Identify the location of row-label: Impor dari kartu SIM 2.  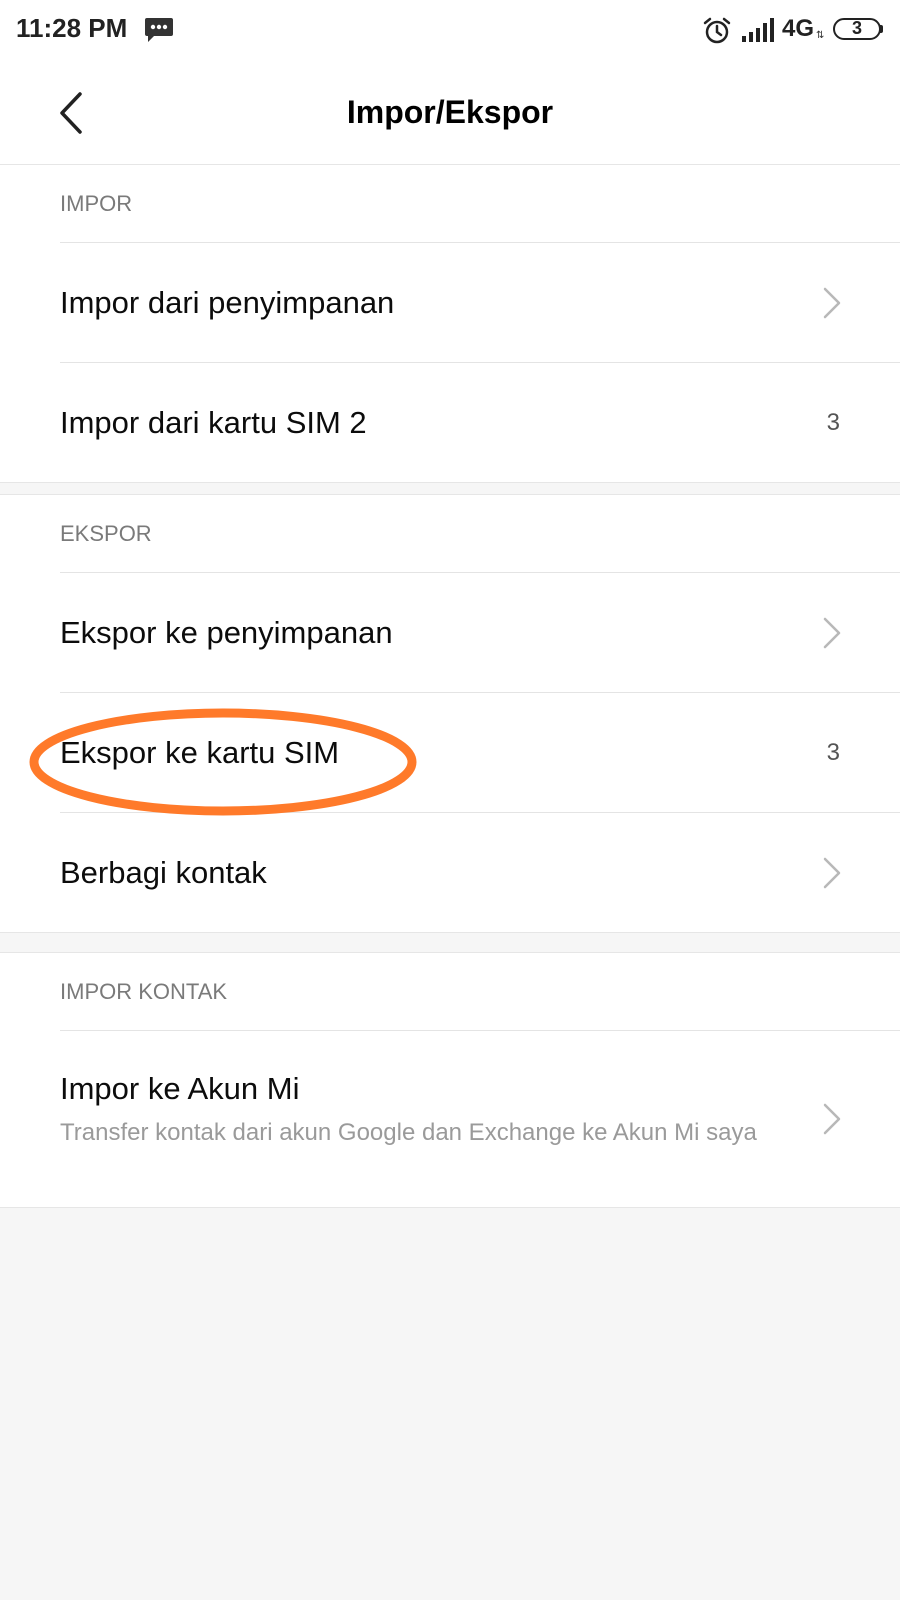
(213, 422).